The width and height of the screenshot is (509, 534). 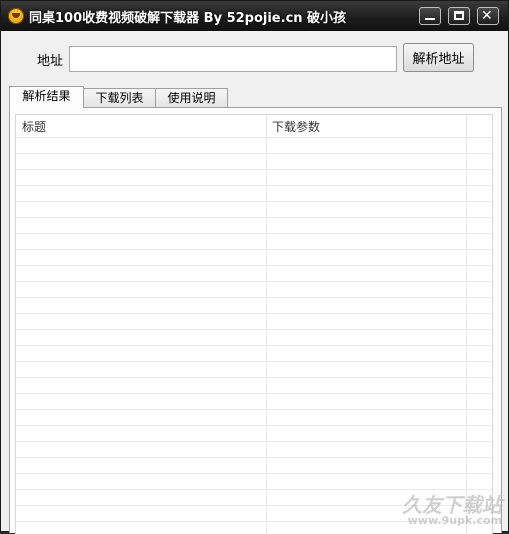 What do you see at coordinates (254, 126) in the screenshot?
I see `table-header: 标题 下载参数` at bounding box center [254, 126].